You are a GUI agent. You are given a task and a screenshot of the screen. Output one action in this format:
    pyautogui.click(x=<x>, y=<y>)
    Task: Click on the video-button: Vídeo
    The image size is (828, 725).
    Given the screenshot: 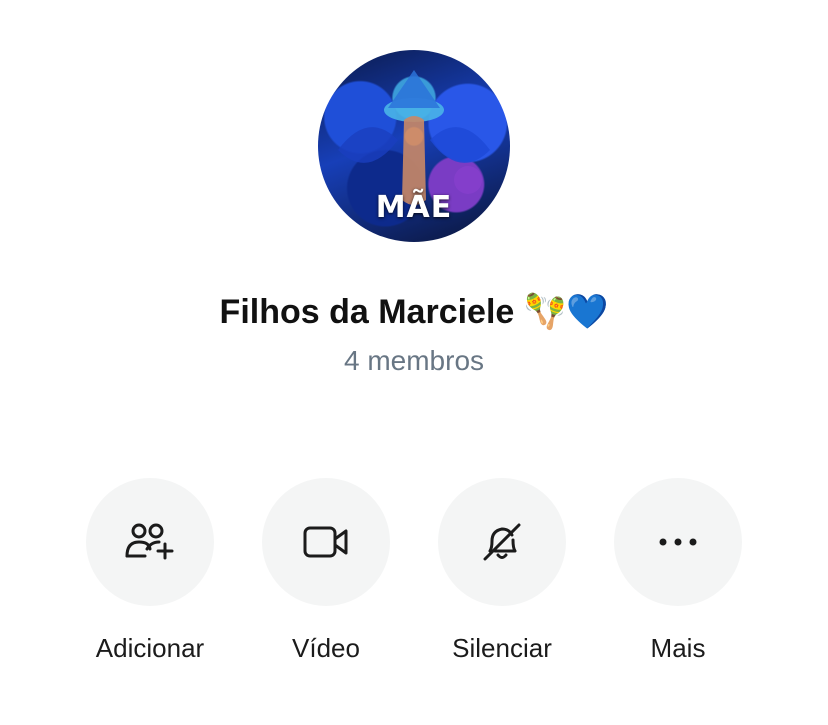 What is the action you would take?
    pyautogui.click(x=326, y=571)
    